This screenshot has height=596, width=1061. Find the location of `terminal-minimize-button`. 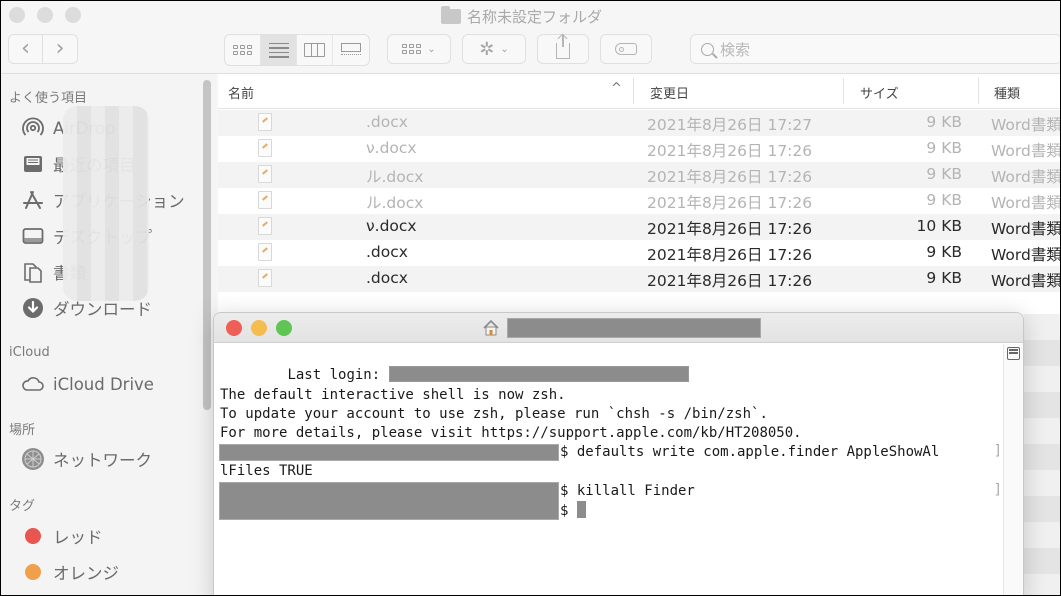

terminal-minimize-button is located at coordinates (259, 328).